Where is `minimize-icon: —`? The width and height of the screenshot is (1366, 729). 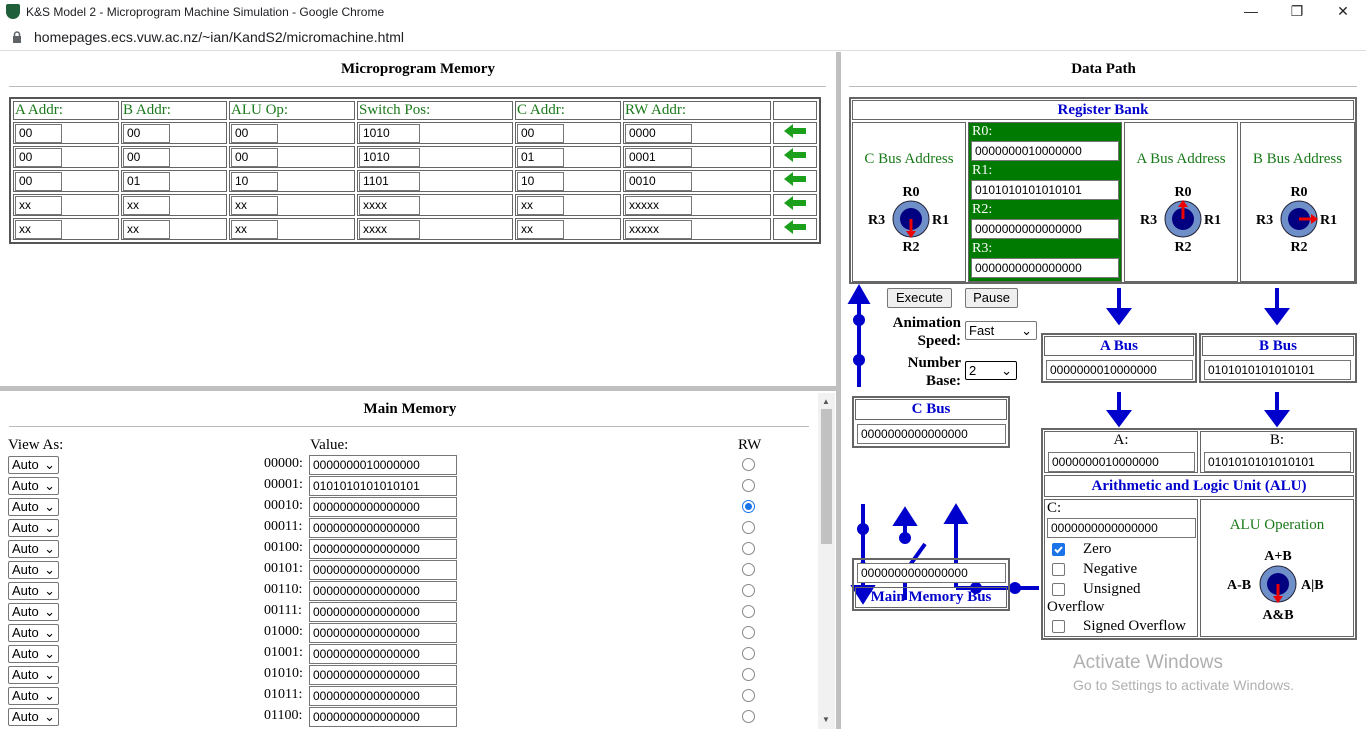 minimize-icon: — is located at coordinates (1251, 12).